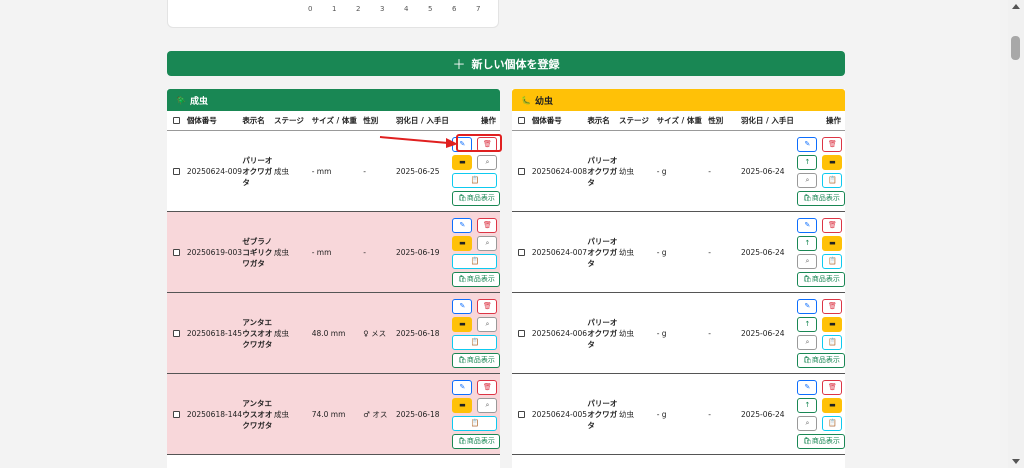 This screenshot has width=1024, height=468. I want to click on sex: -, so click(709, 171).